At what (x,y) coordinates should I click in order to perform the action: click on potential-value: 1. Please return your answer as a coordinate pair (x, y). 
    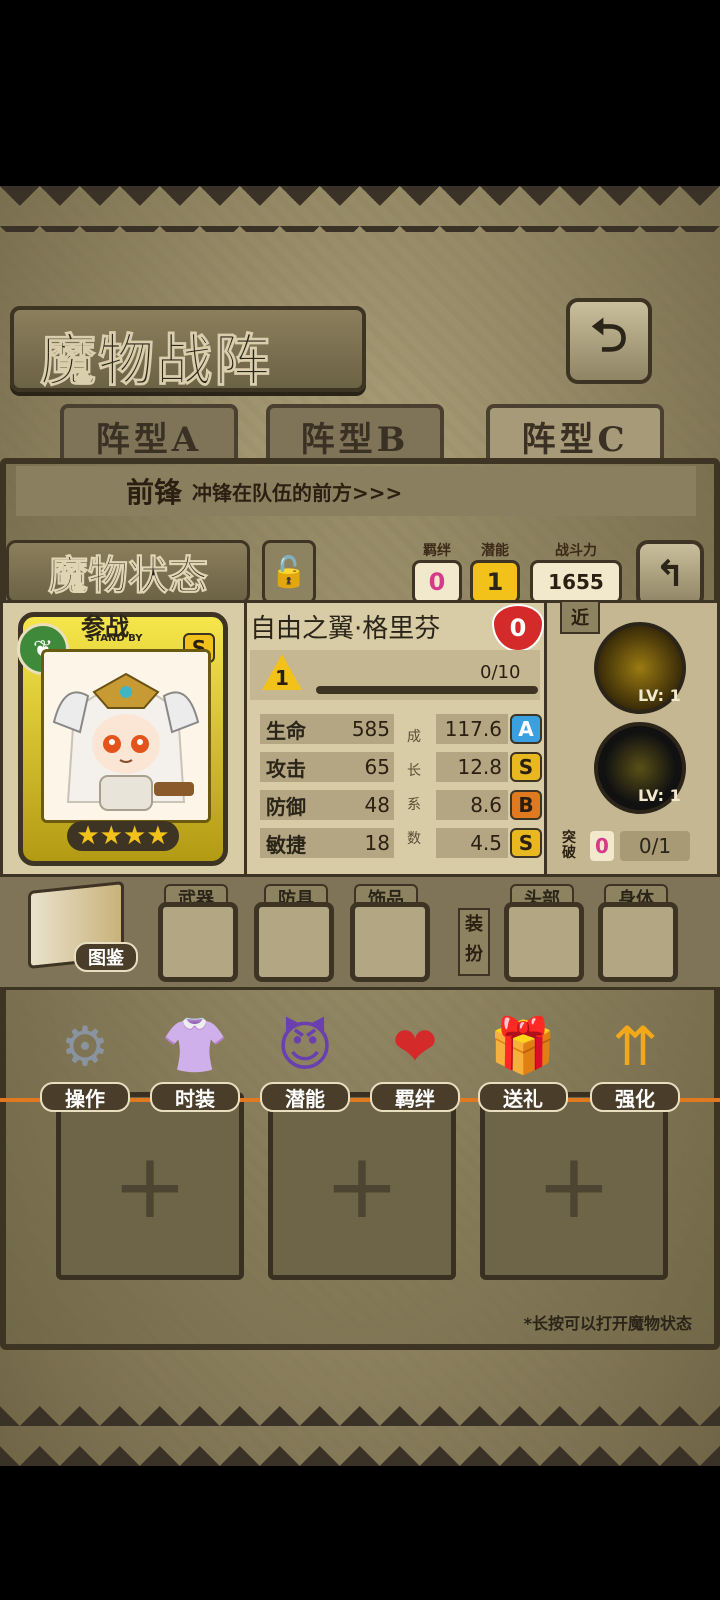
    Looking at the image, I should click on (495, 582).